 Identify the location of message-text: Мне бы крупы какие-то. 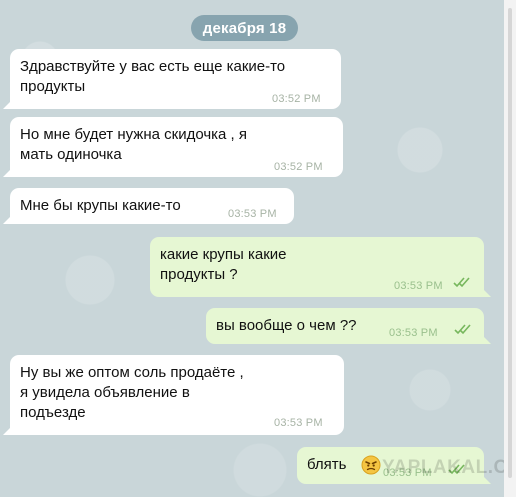
(100, 205).